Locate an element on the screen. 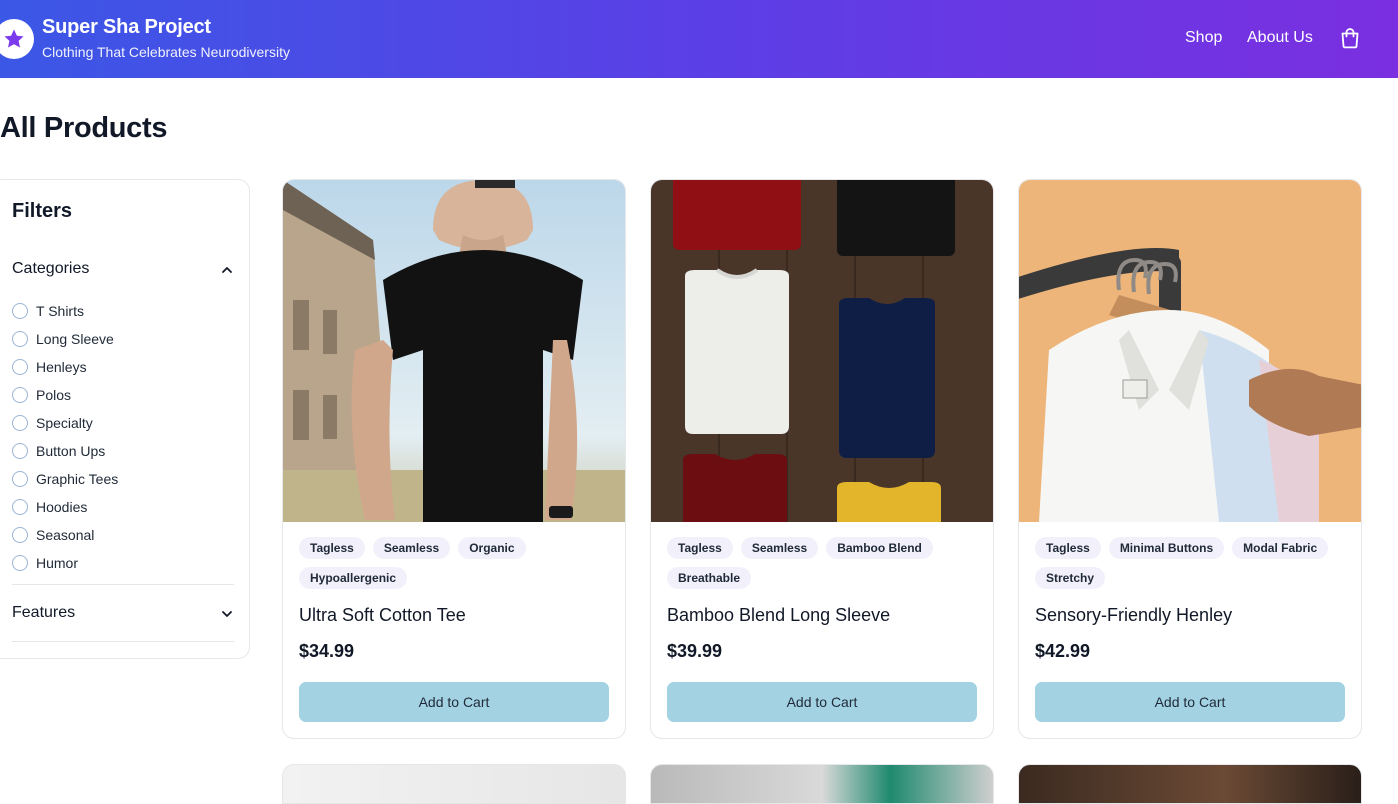 This screenshot has width=1398, height=804. product-name: Bamboo Blend Long Sleeve is located at coordinates (778, 615).